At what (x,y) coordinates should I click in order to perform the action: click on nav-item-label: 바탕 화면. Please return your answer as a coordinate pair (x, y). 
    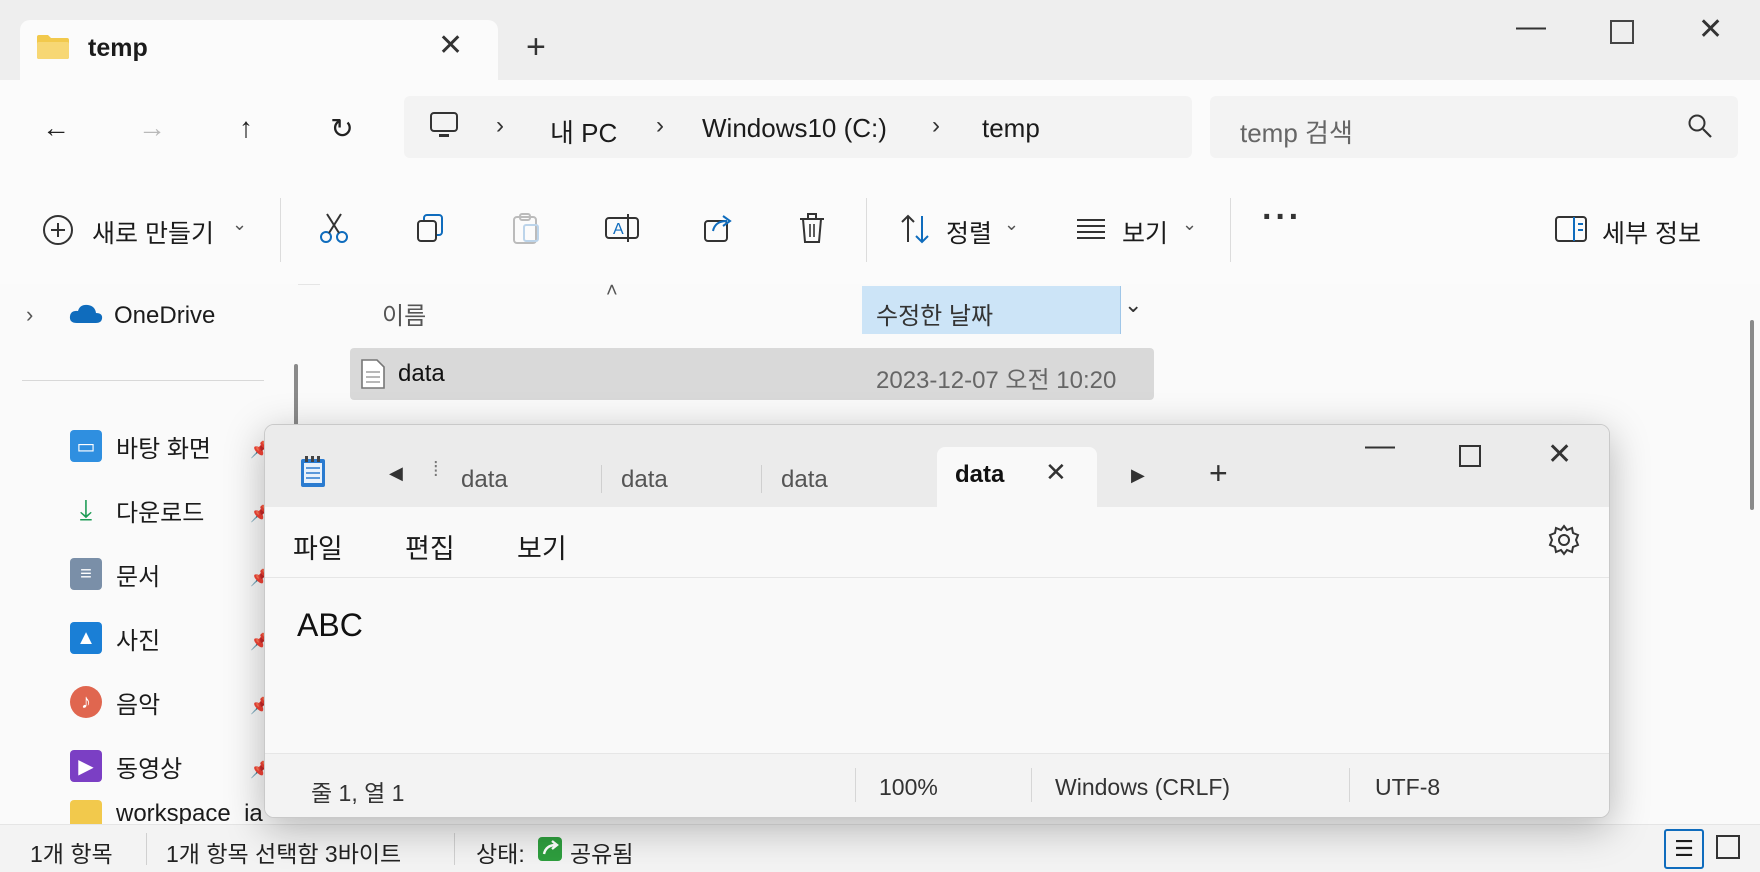
    Looking at the image, I should click on (163, 449).